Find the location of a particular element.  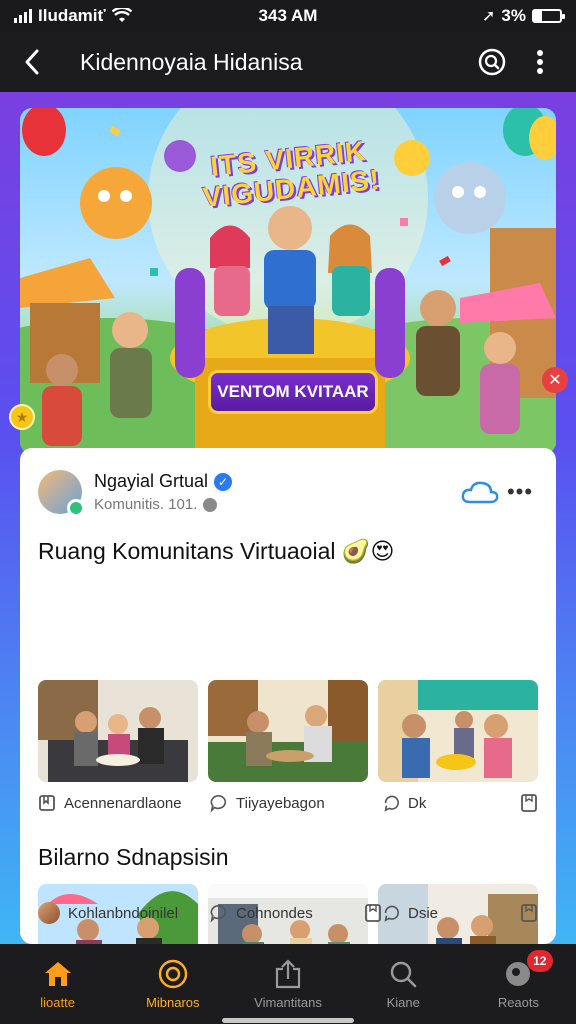

signal-icon is located at coordinates (23, 16).